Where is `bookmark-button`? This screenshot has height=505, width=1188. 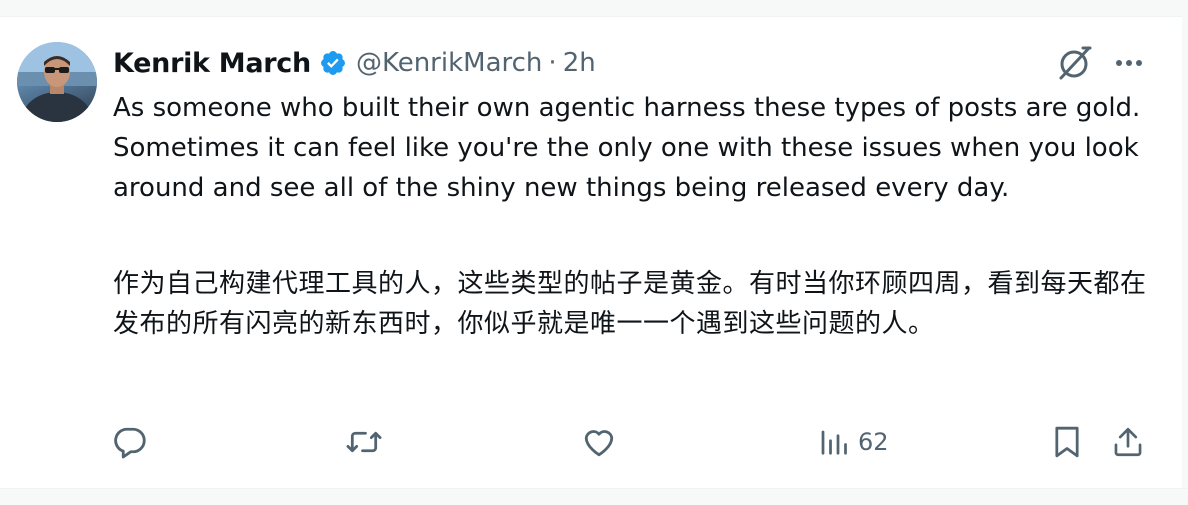 bookmark-button is located at coordinates (1067, 442).